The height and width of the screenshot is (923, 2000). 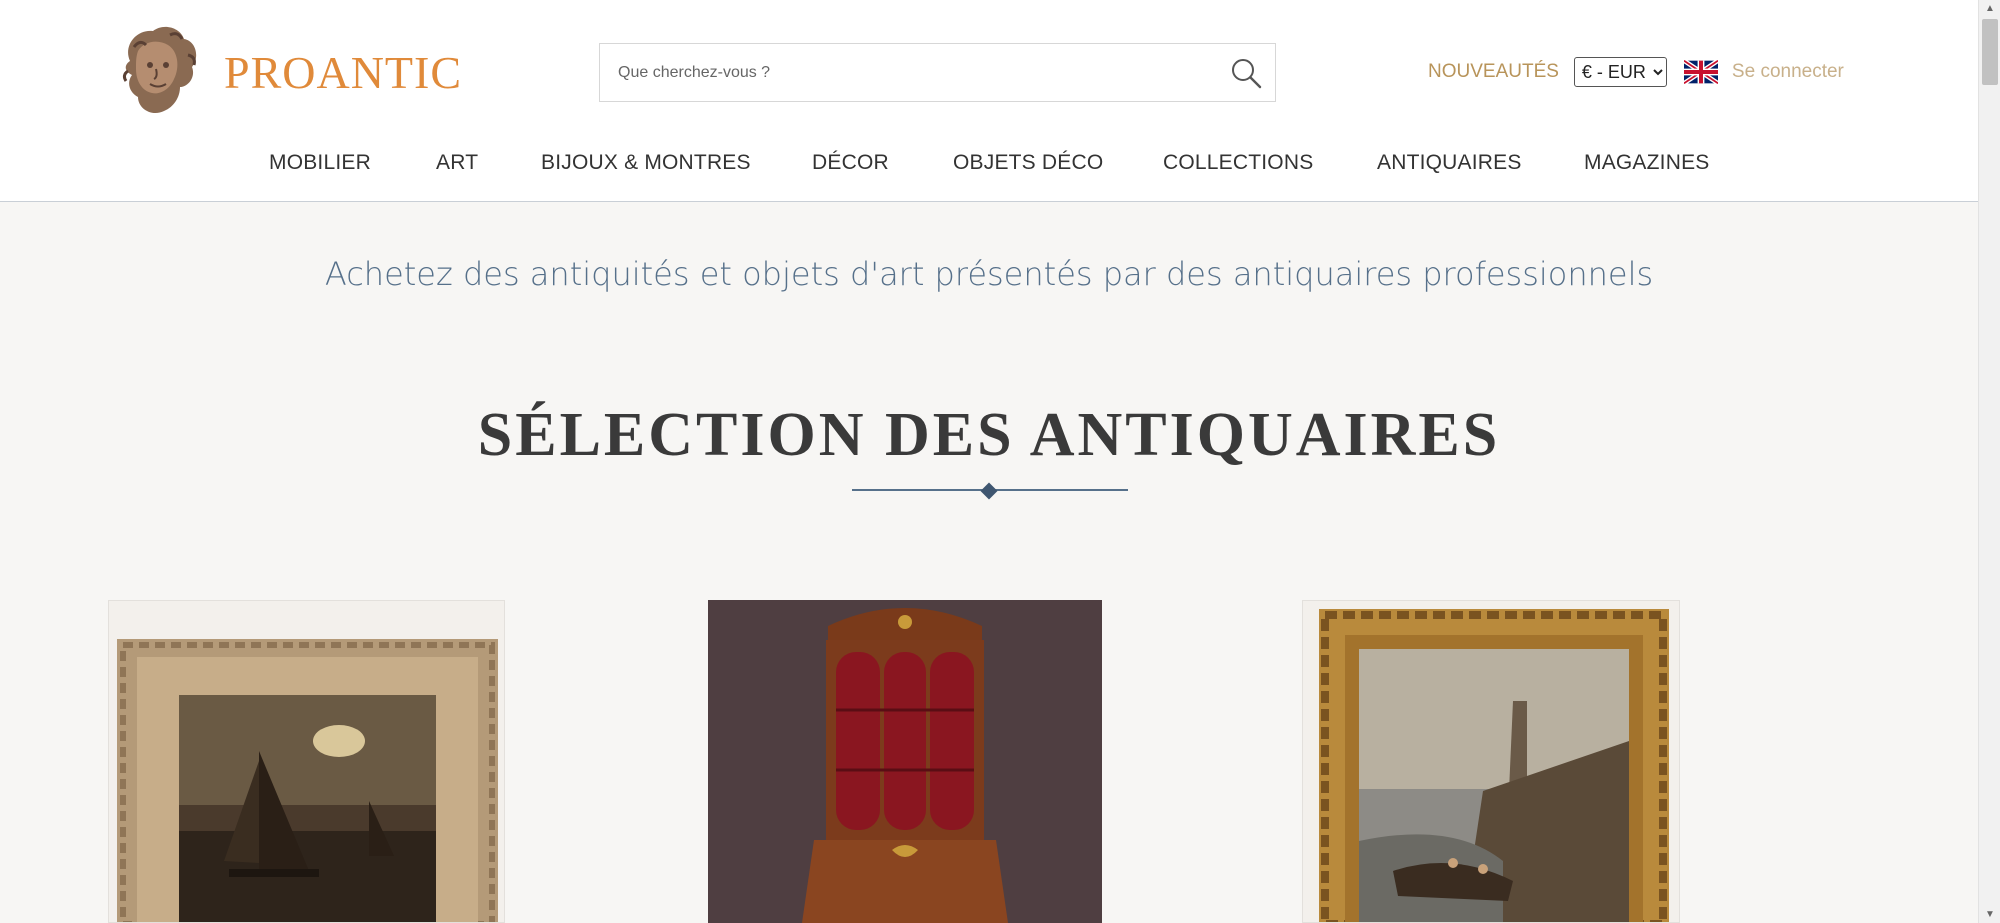 I want to click on product-image-secretary-cabinet, so click(x=905, y=761).